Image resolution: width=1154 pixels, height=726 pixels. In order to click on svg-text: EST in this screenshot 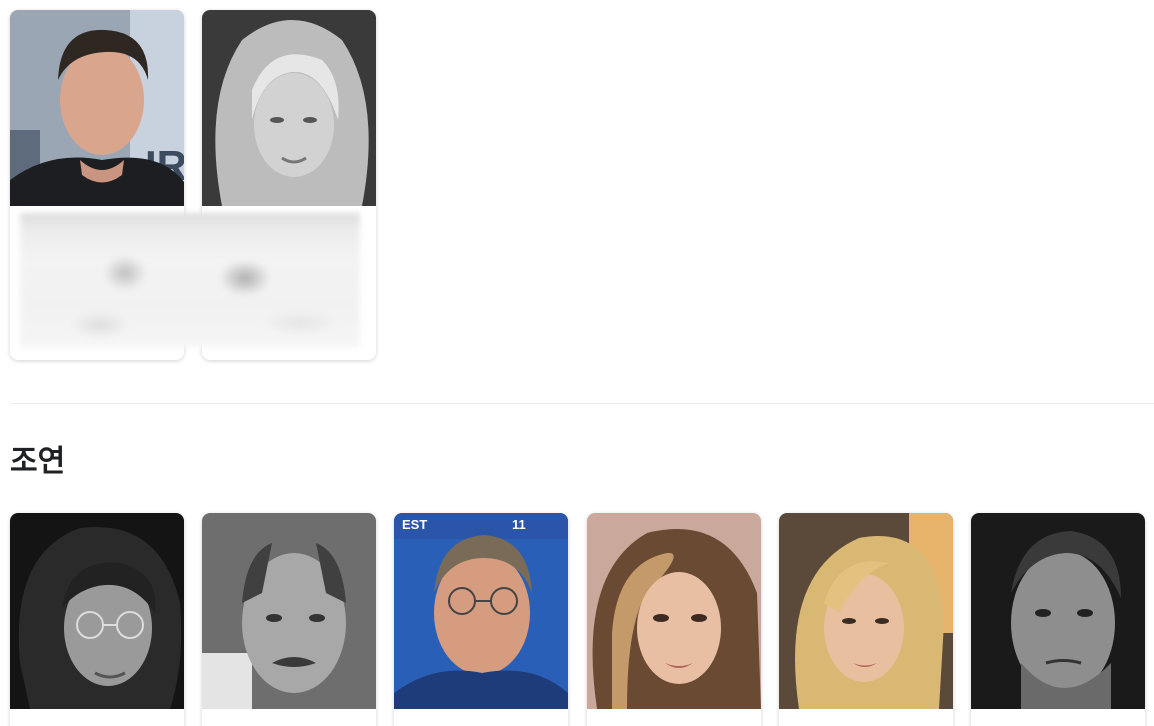, I will do `click(414, 524)`.